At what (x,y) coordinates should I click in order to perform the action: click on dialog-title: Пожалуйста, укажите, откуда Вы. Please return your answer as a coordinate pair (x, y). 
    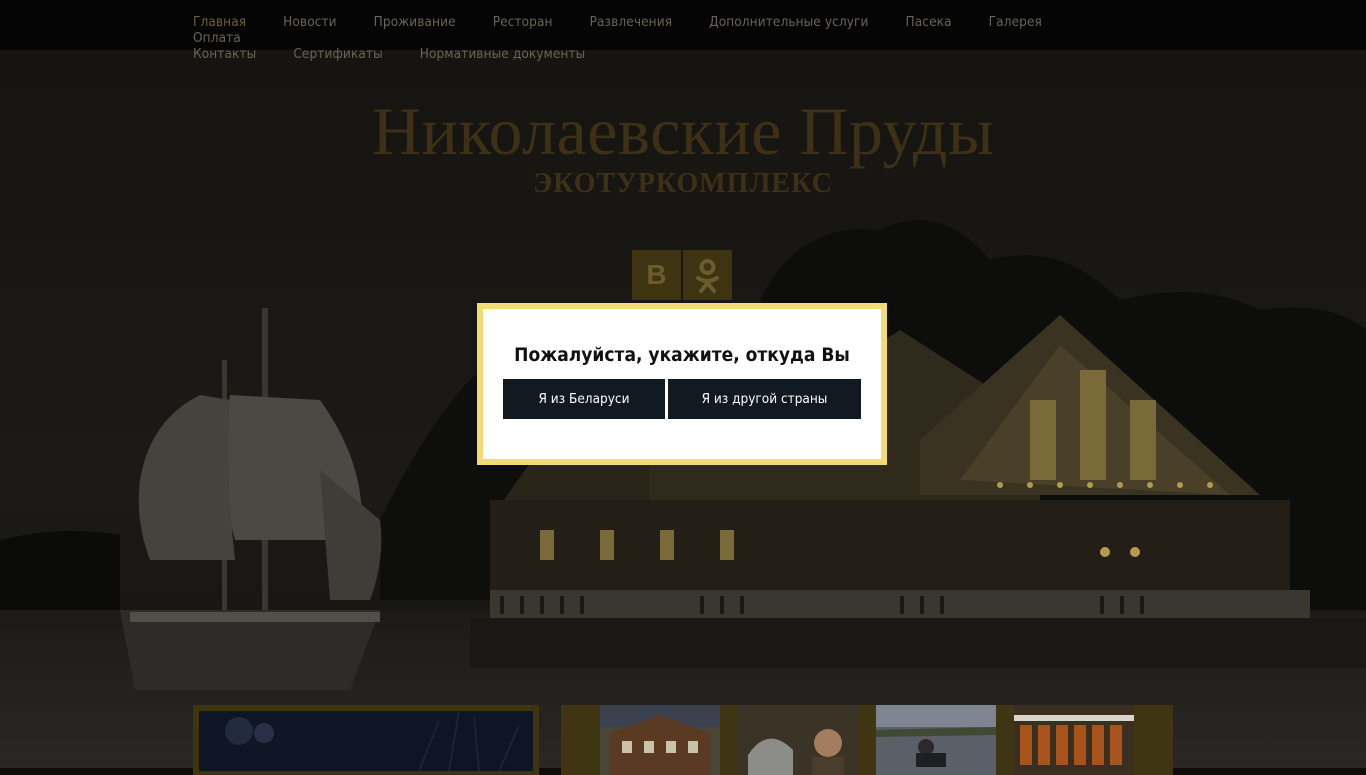
    Looking at the image, I should click on (682, 355).